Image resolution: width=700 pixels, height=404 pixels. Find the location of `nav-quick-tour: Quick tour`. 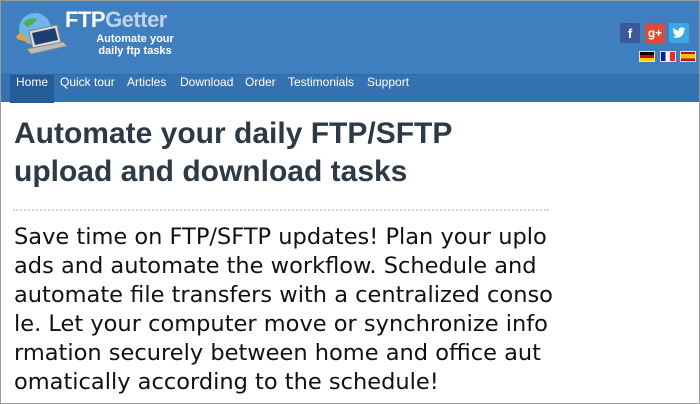

nav-quick-tour: Quick tour is located at coordinates (87, 89).